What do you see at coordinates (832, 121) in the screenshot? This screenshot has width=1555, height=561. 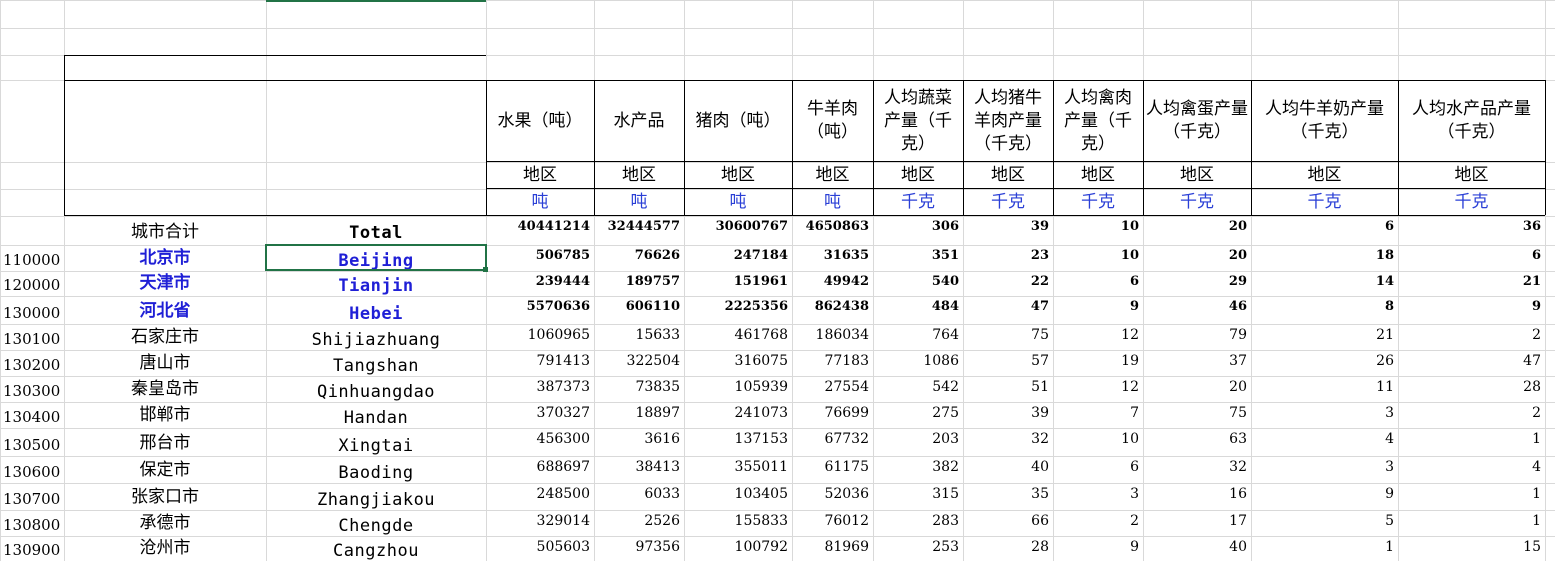 I see `column-header: 牛羊肉（吨）` at bounding box center [832, 121].